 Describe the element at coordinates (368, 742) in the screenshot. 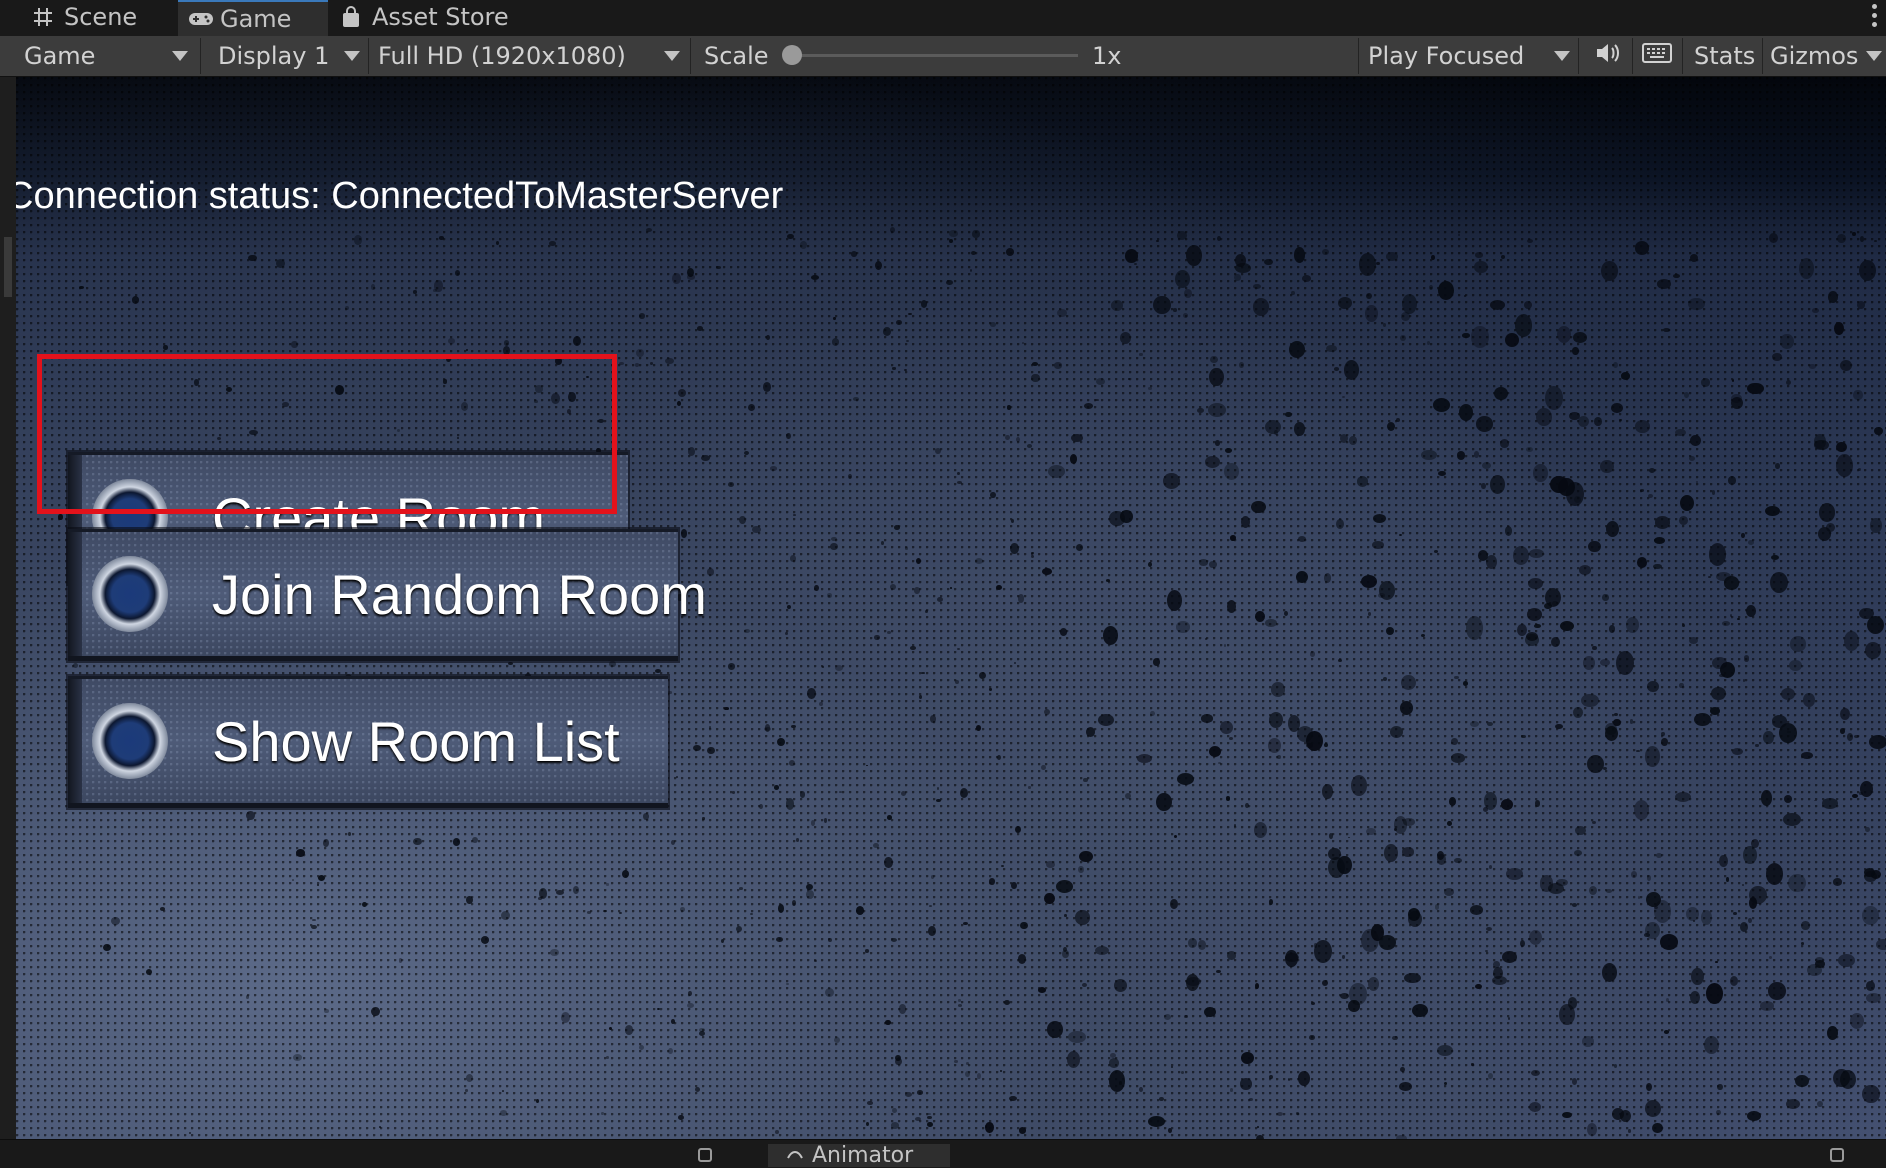

I see `show-room-list-button: Show Room List` at that location.